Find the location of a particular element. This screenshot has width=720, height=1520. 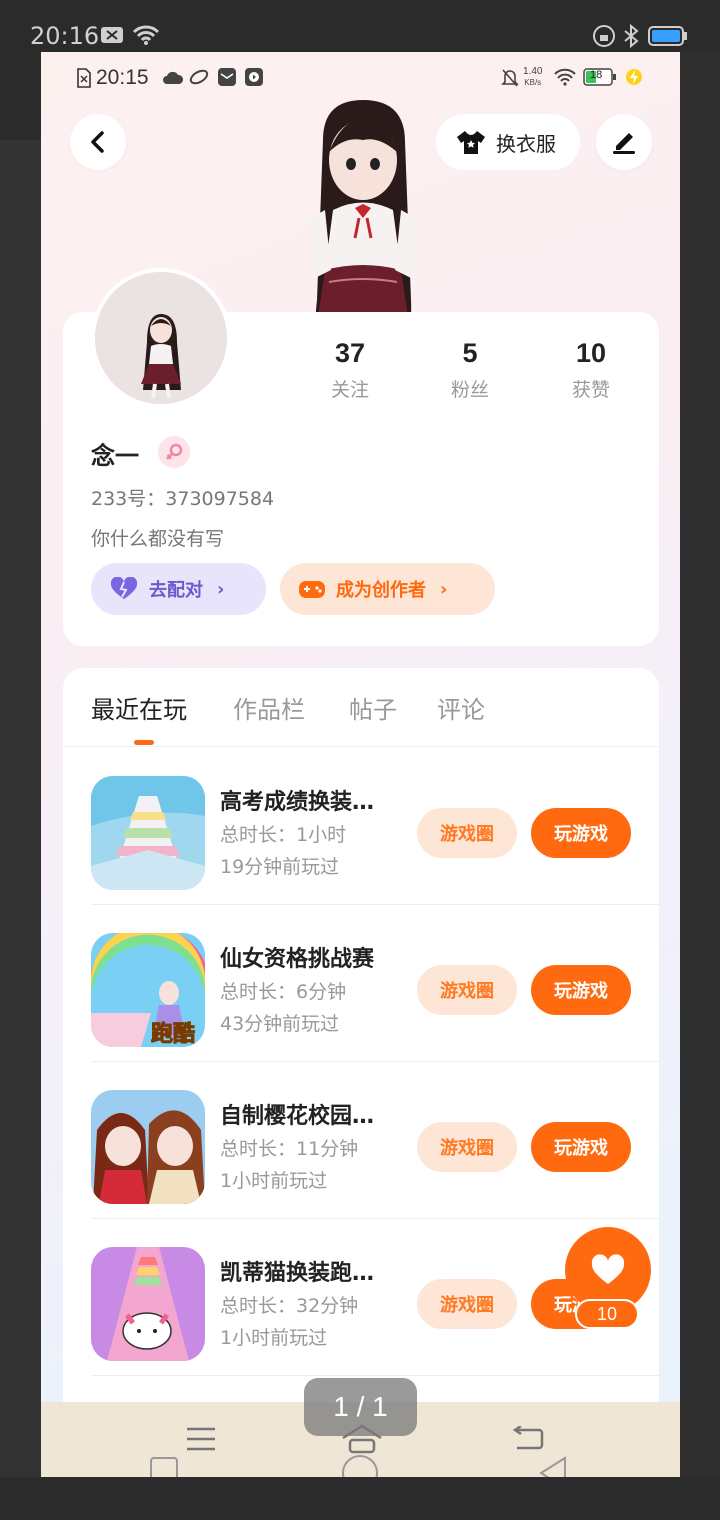

edit-profile-button is located at coordinates (624, 142).